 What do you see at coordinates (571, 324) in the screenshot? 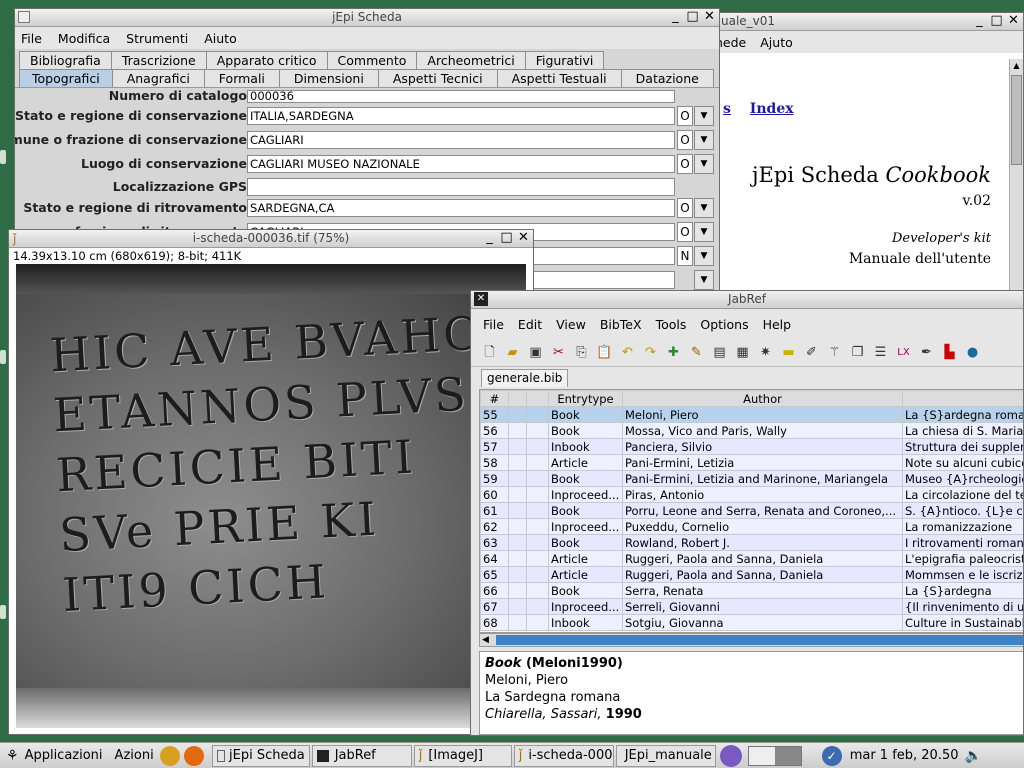
I see `menu-view: View` at bounding box center [571, 324].